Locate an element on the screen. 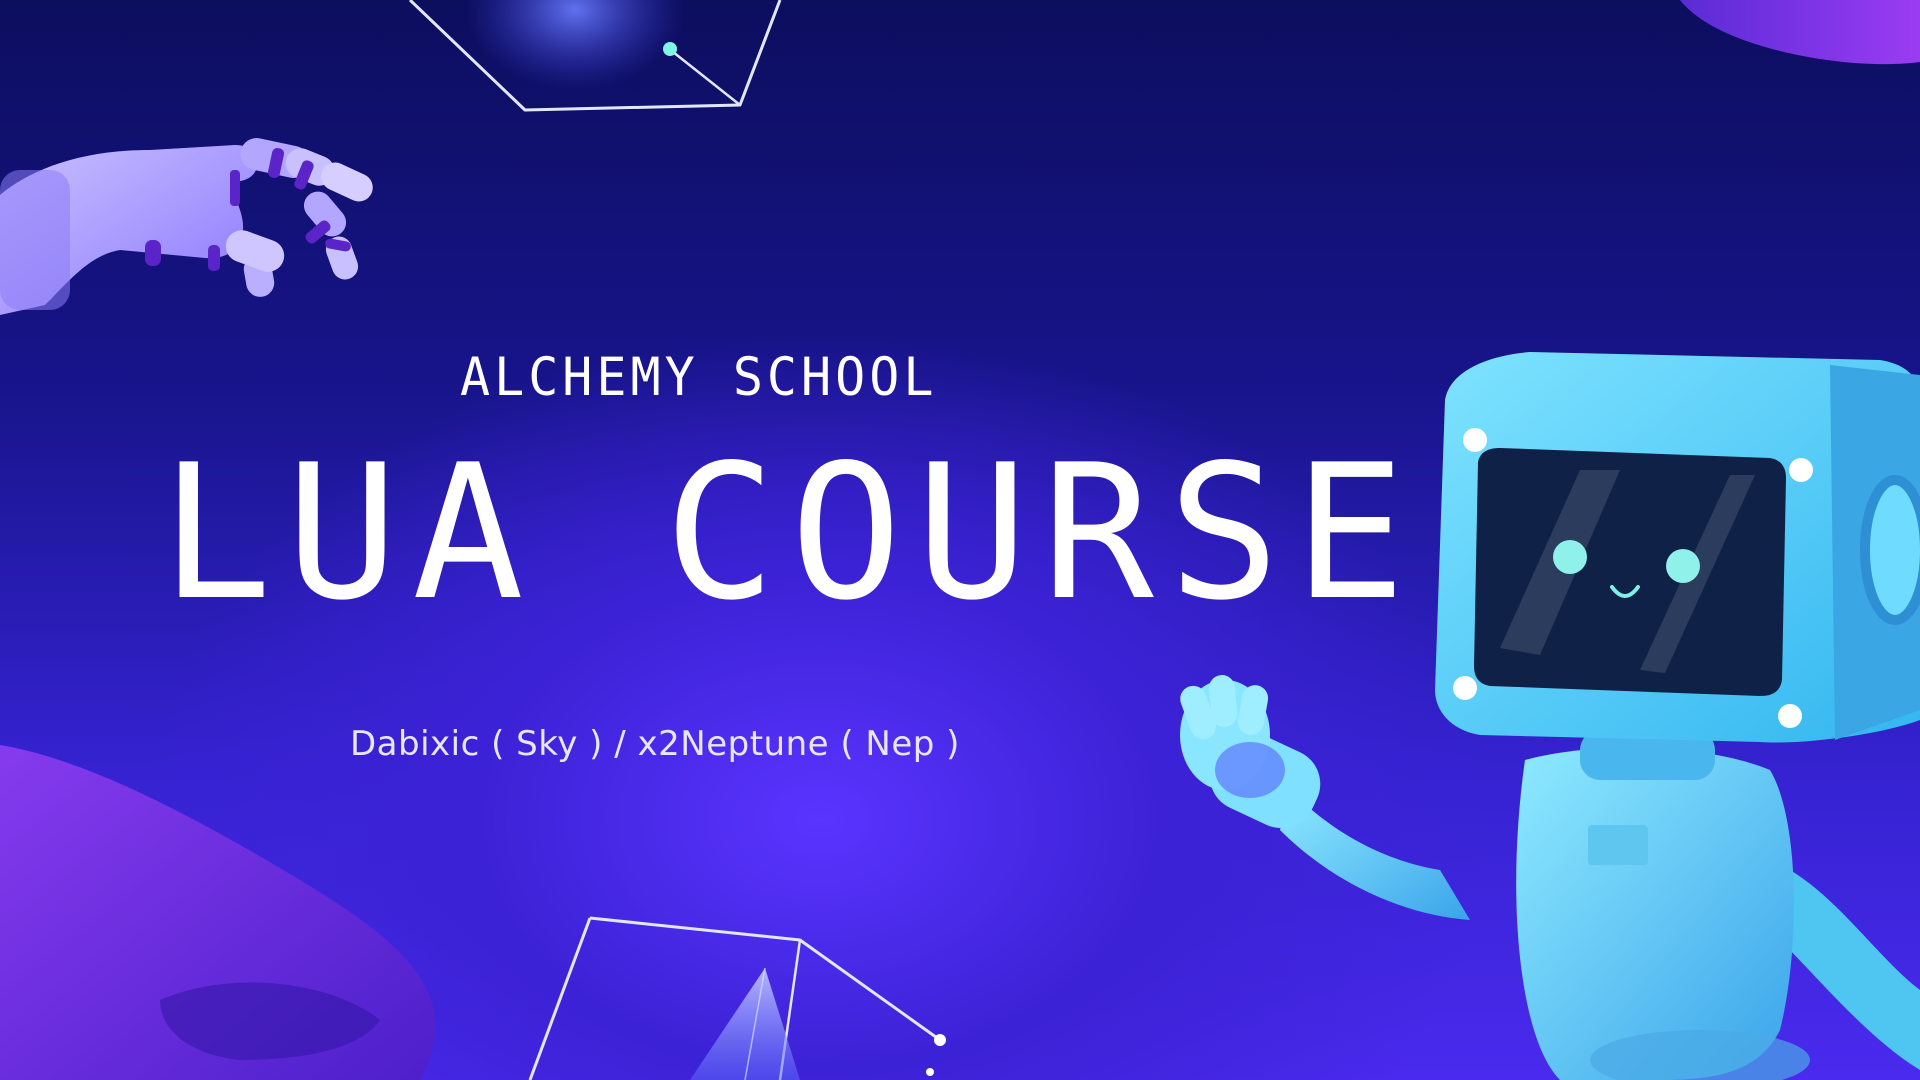  school-name: ALCHEMY SCHOOL is located at coordinates (699, 377).